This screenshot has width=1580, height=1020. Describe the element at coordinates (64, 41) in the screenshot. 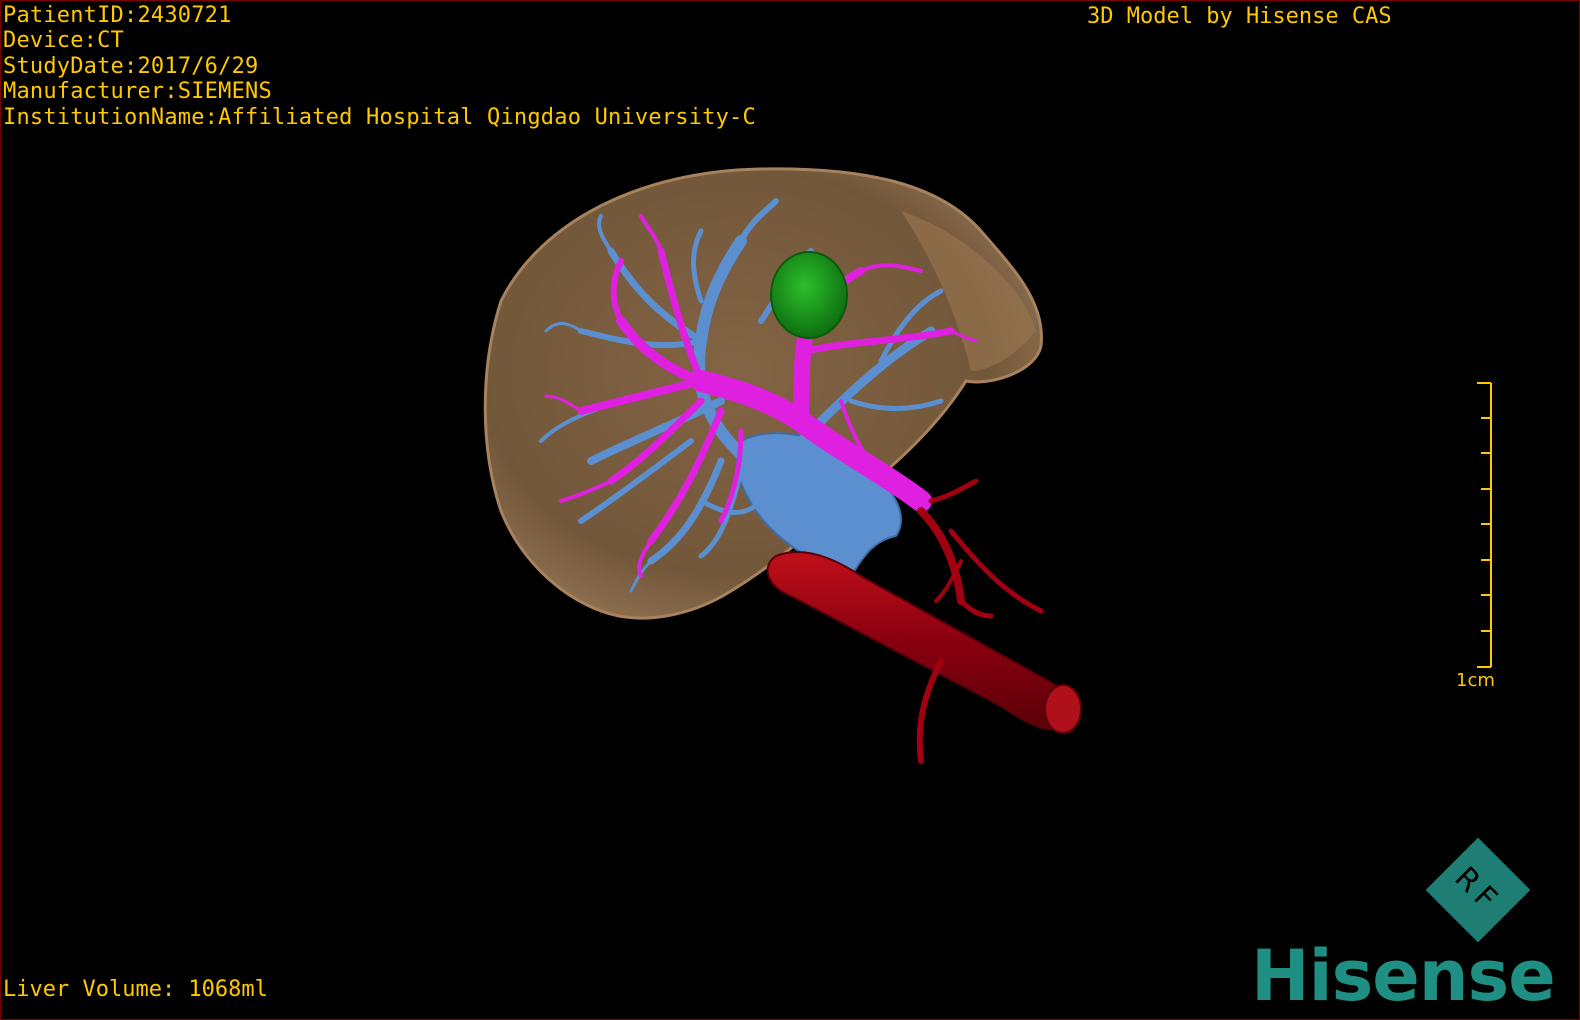

I see `device: Device:CT` at that location.